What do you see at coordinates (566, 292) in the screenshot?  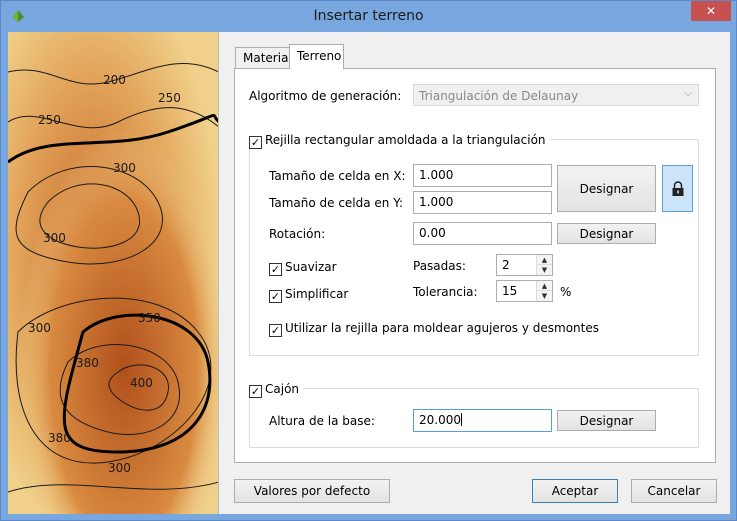 I see `tolerance-unit: %` at bounding box center [566, 292].